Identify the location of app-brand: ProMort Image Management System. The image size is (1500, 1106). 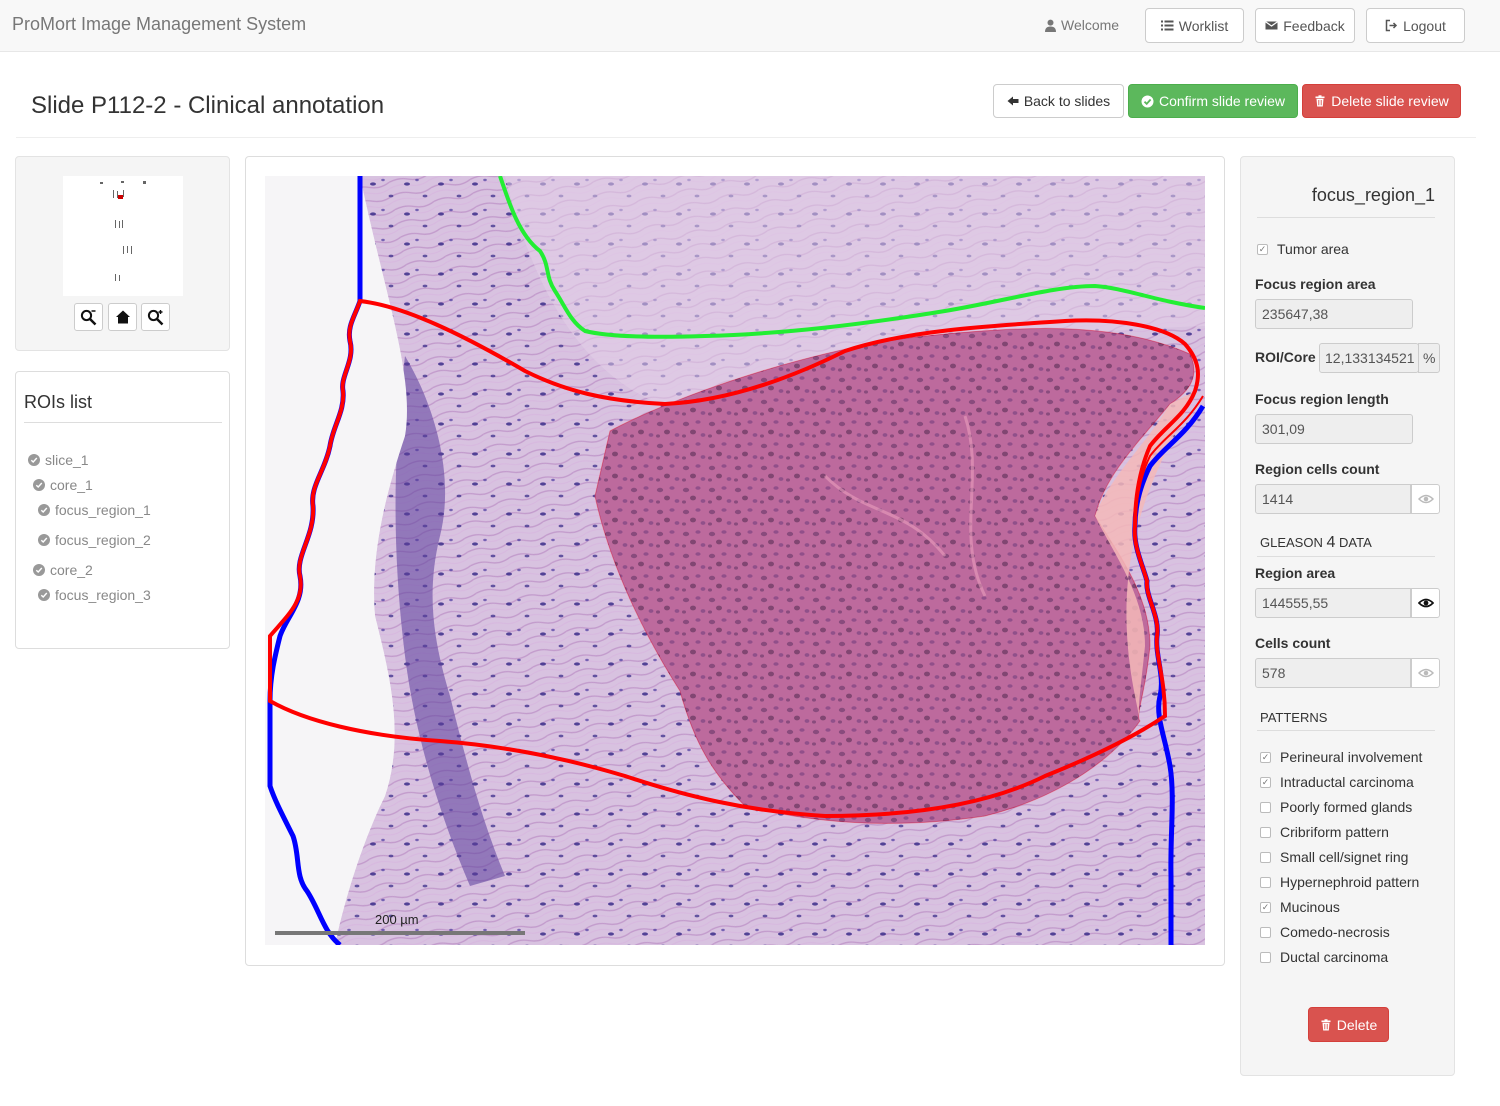
(159, 24).